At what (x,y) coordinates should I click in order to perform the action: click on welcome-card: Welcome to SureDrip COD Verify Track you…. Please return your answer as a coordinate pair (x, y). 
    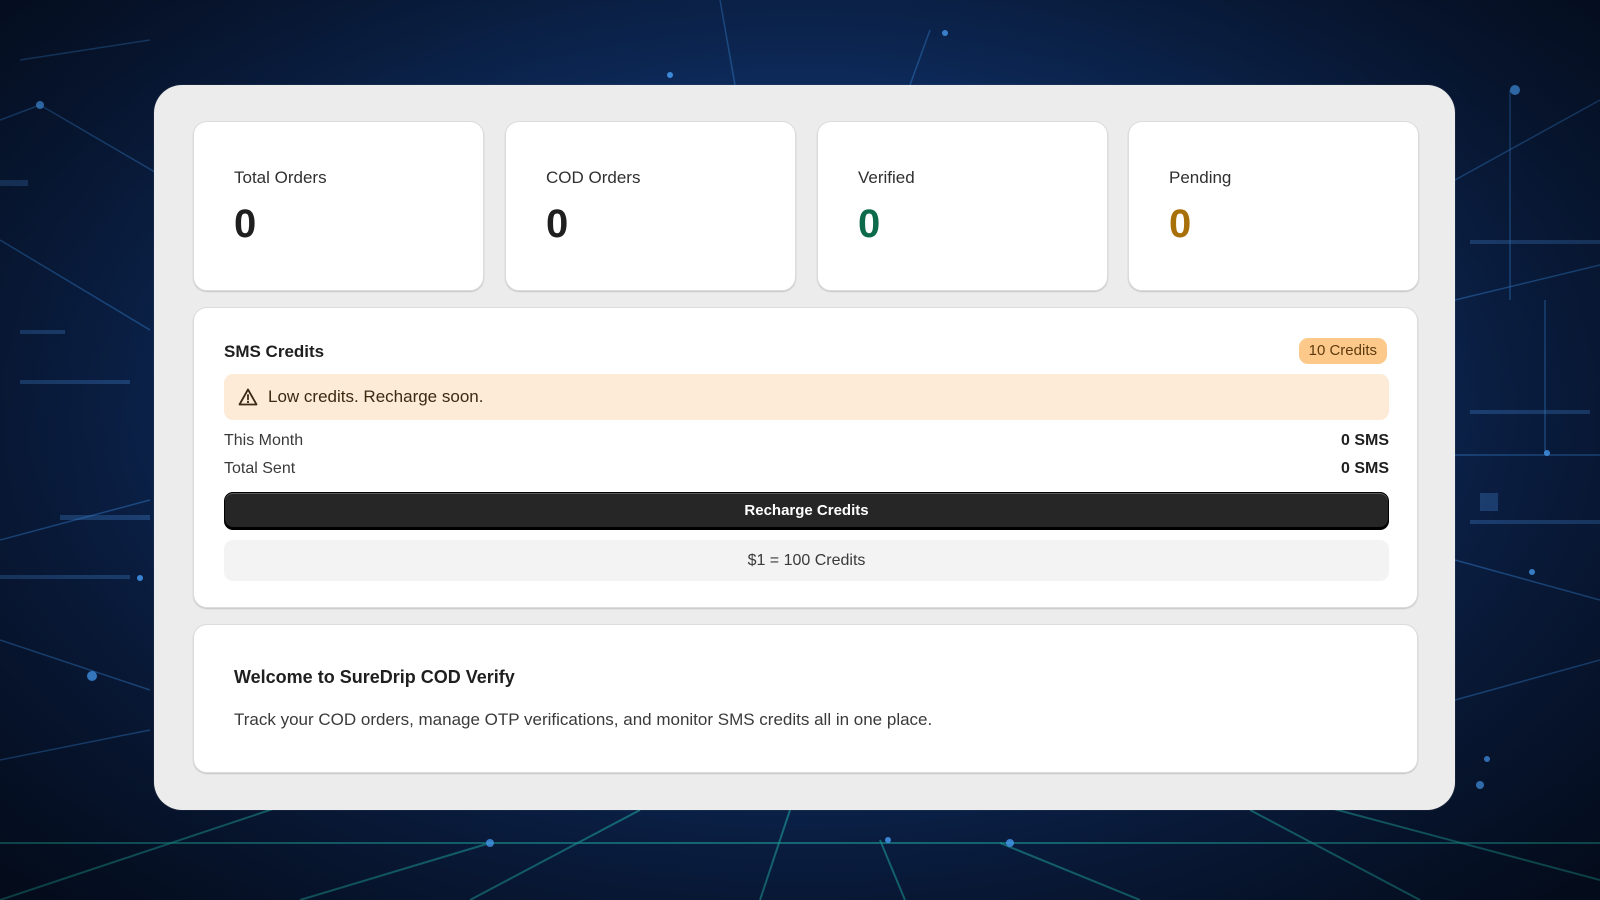
    Looking at the image, I should click on (805, 698).